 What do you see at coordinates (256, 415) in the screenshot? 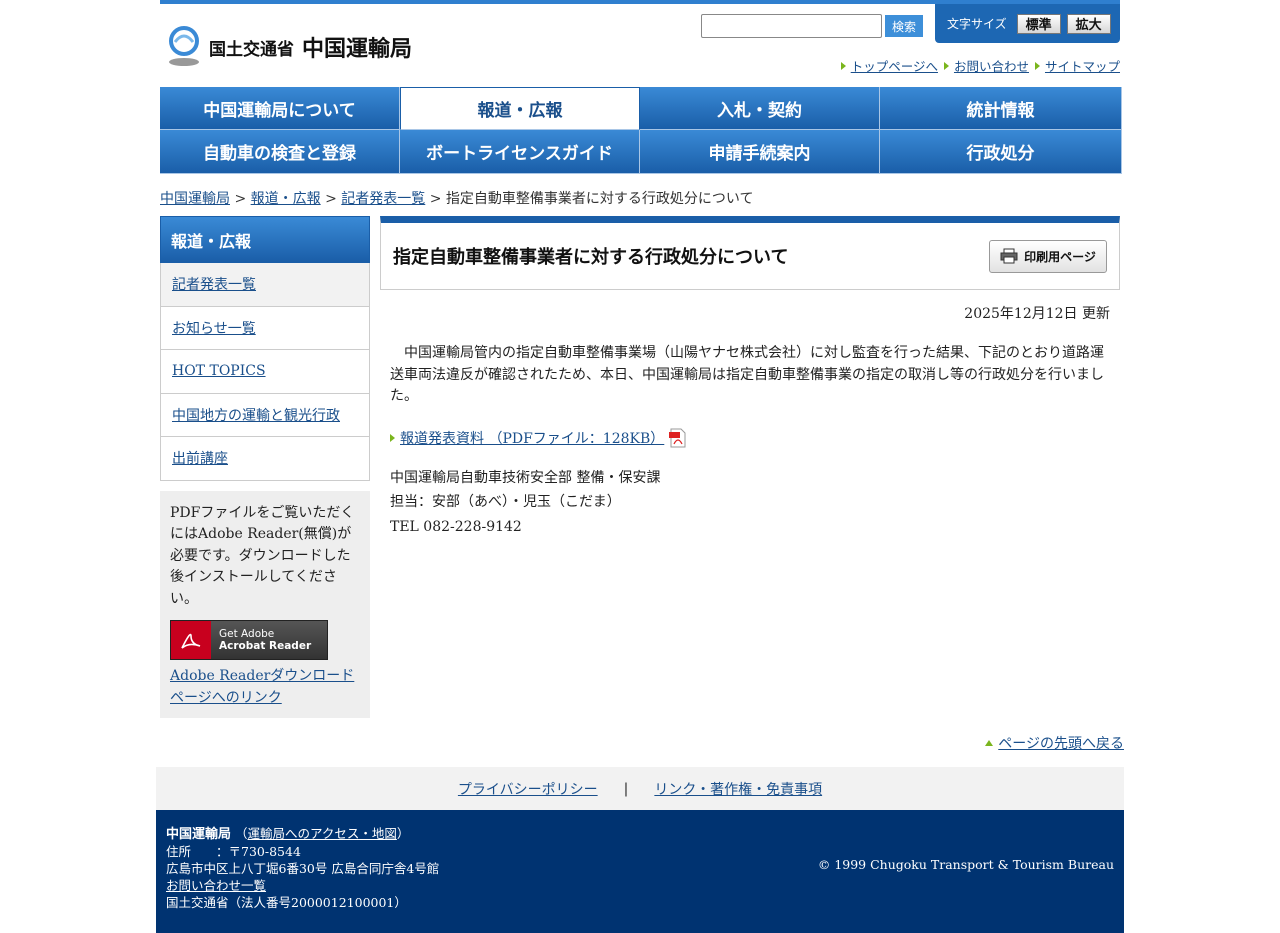
I see `sidebar-item-label: 中国地方の運輸と観光行政` at bounding box center [256, 415].